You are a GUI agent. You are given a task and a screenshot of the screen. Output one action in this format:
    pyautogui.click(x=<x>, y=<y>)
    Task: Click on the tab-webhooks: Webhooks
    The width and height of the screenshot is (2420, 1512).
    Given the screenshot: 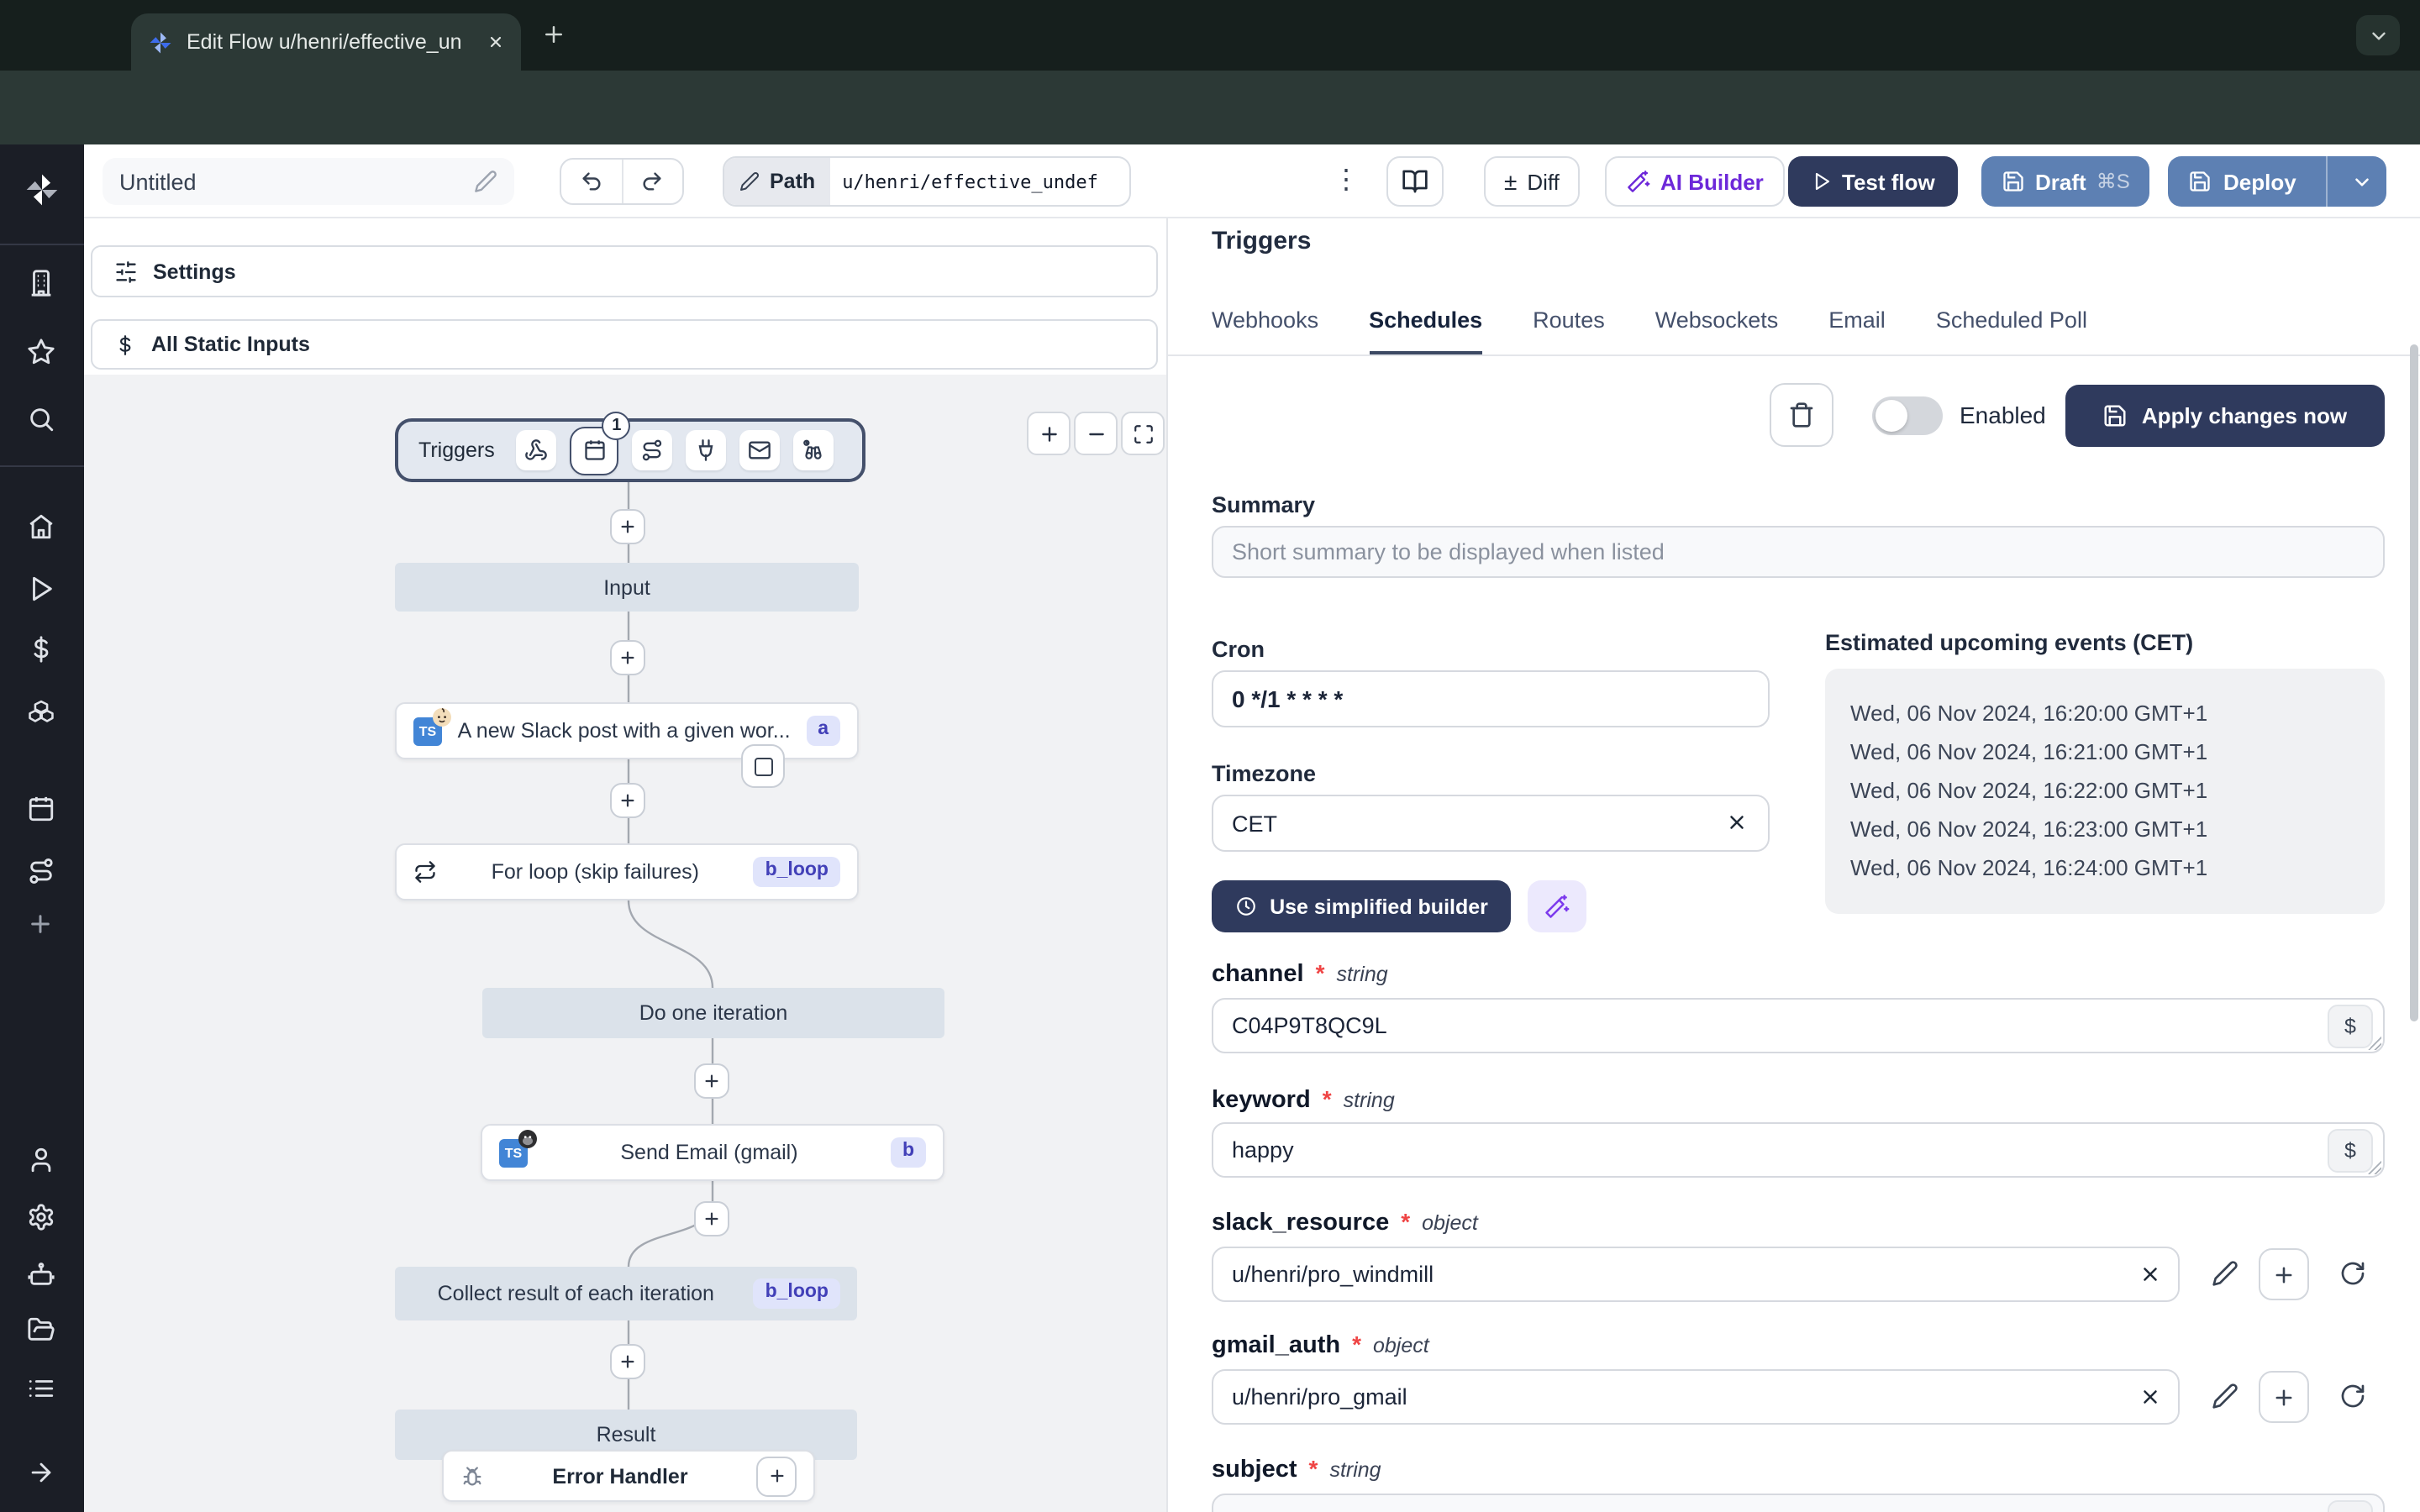 What is the action you would take?
    pyautogui.click(x=1265, y=330)
    